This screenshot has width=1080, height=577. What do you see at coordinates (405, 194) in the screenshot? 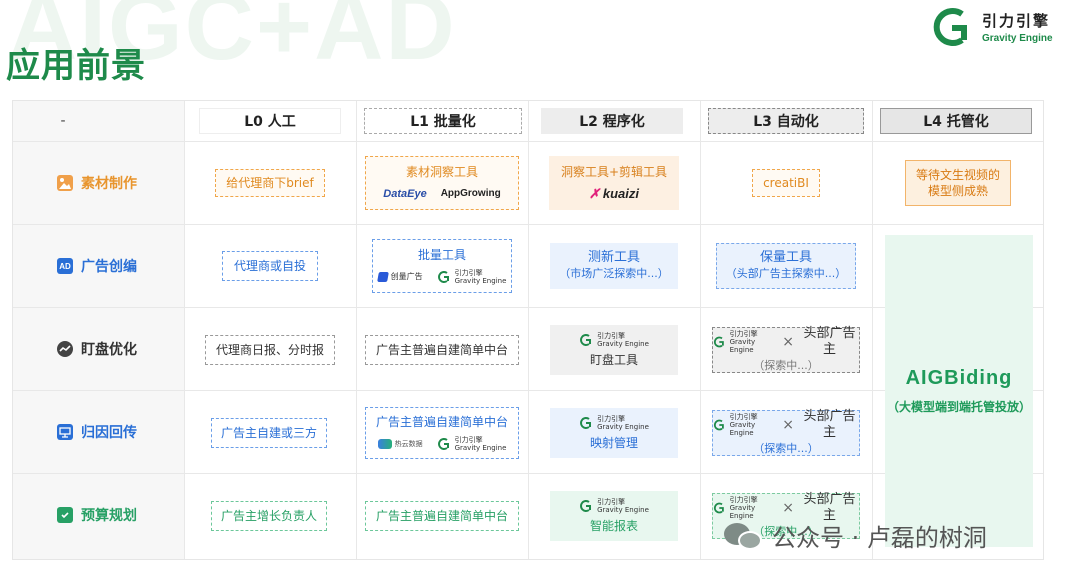
I see `dataeye-logo: DataEye` at bounding box center [405, 194].